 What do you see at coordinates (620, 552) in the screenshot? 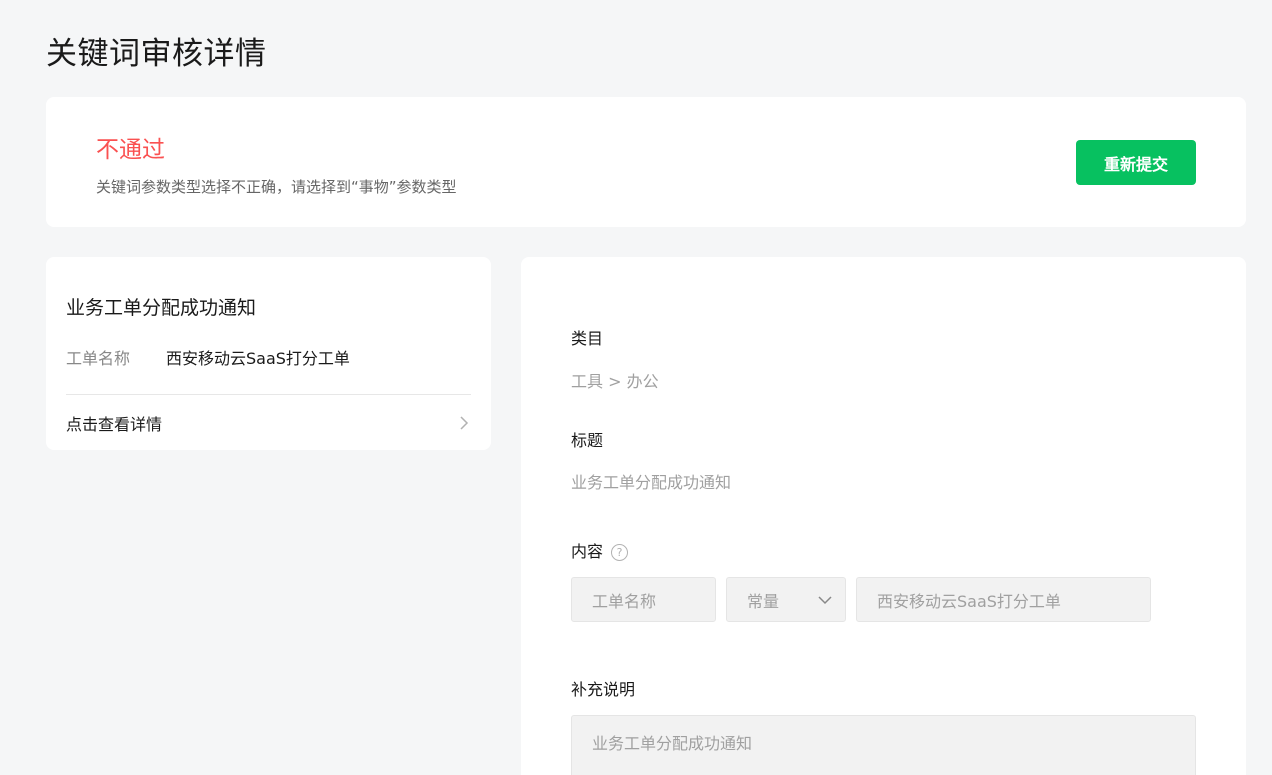
I see `question-circle-icon: ?` at bounding box center [620, 552].